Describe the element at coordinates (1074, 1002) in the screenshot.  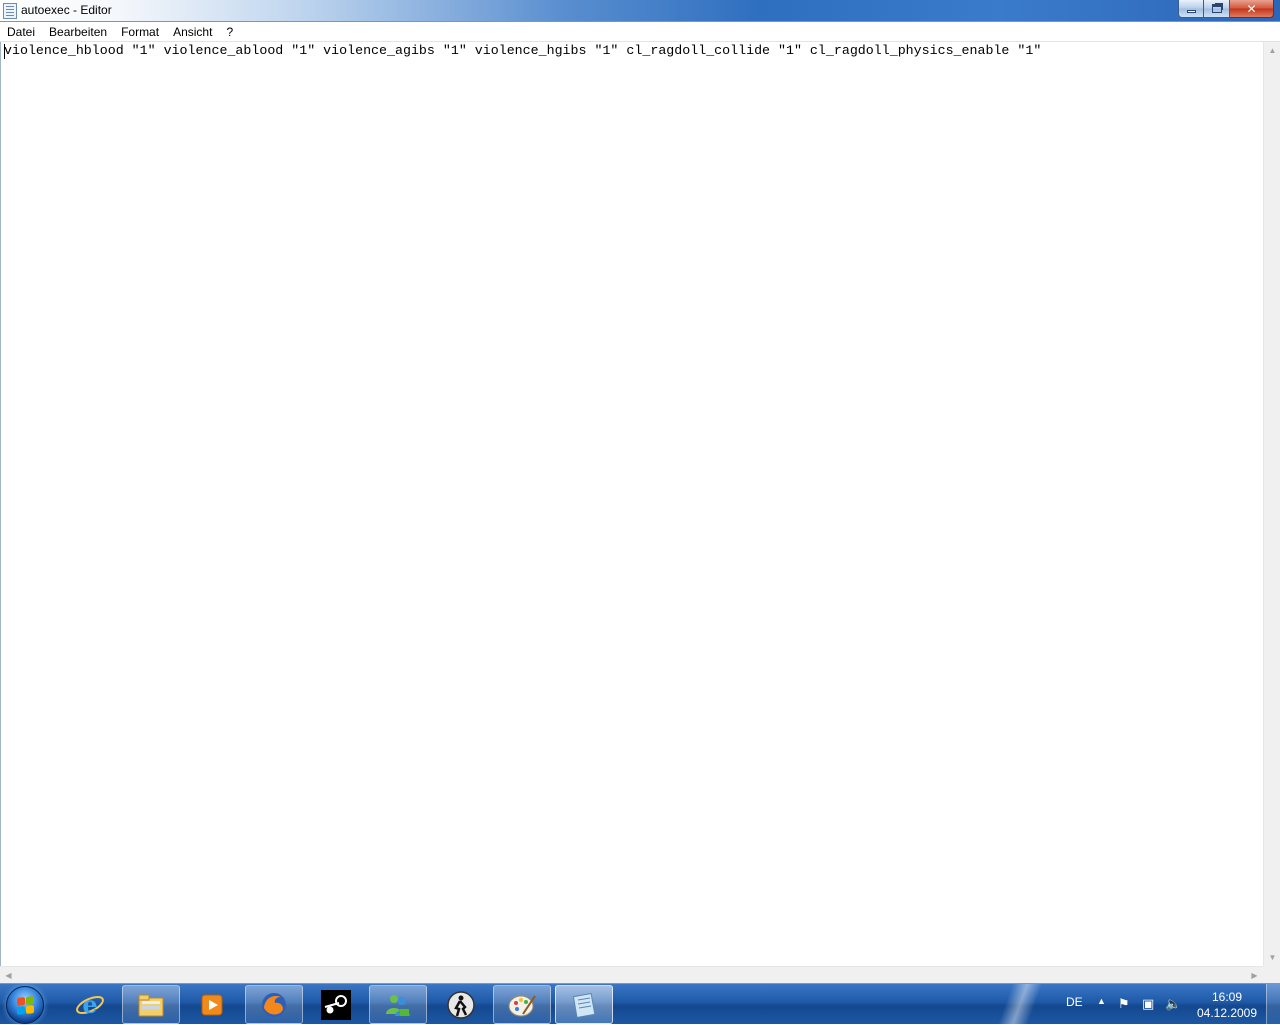
I see `language-indicator: DE` at that location.